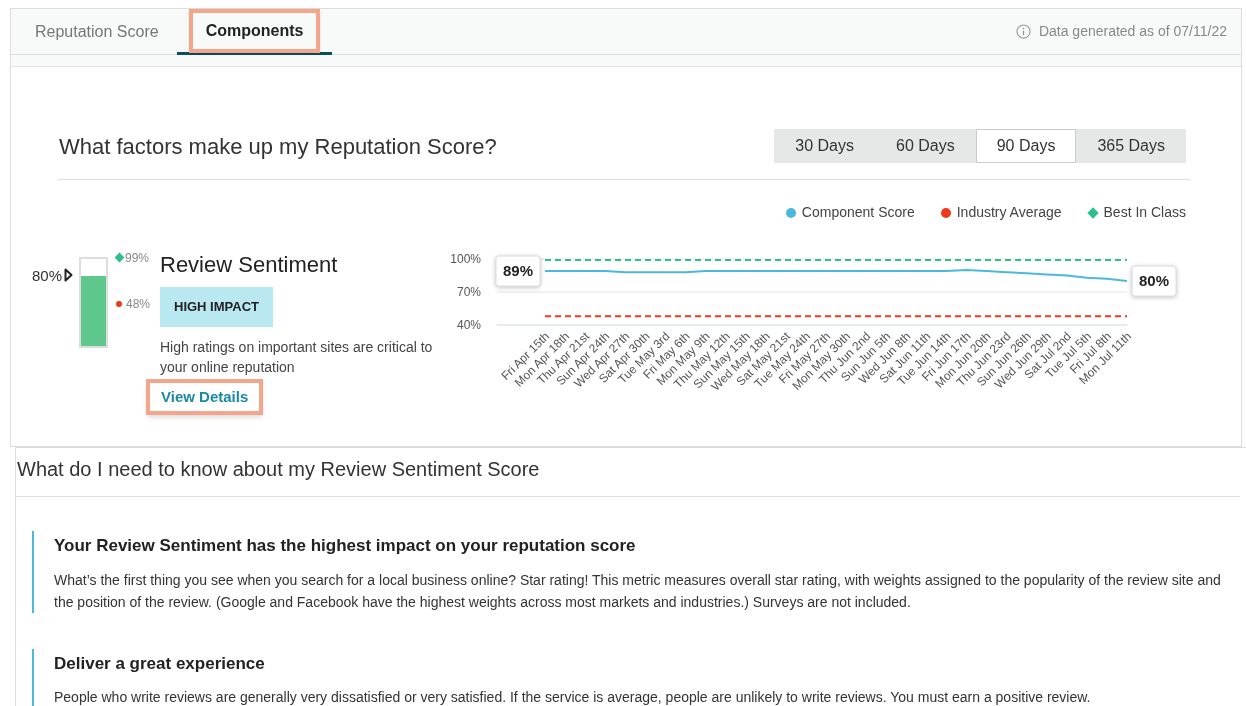  What do you see at coordinates (1131, 146) in the screenshot?
I see `period-button: 365 Days` at bounding box center [1131, 146].